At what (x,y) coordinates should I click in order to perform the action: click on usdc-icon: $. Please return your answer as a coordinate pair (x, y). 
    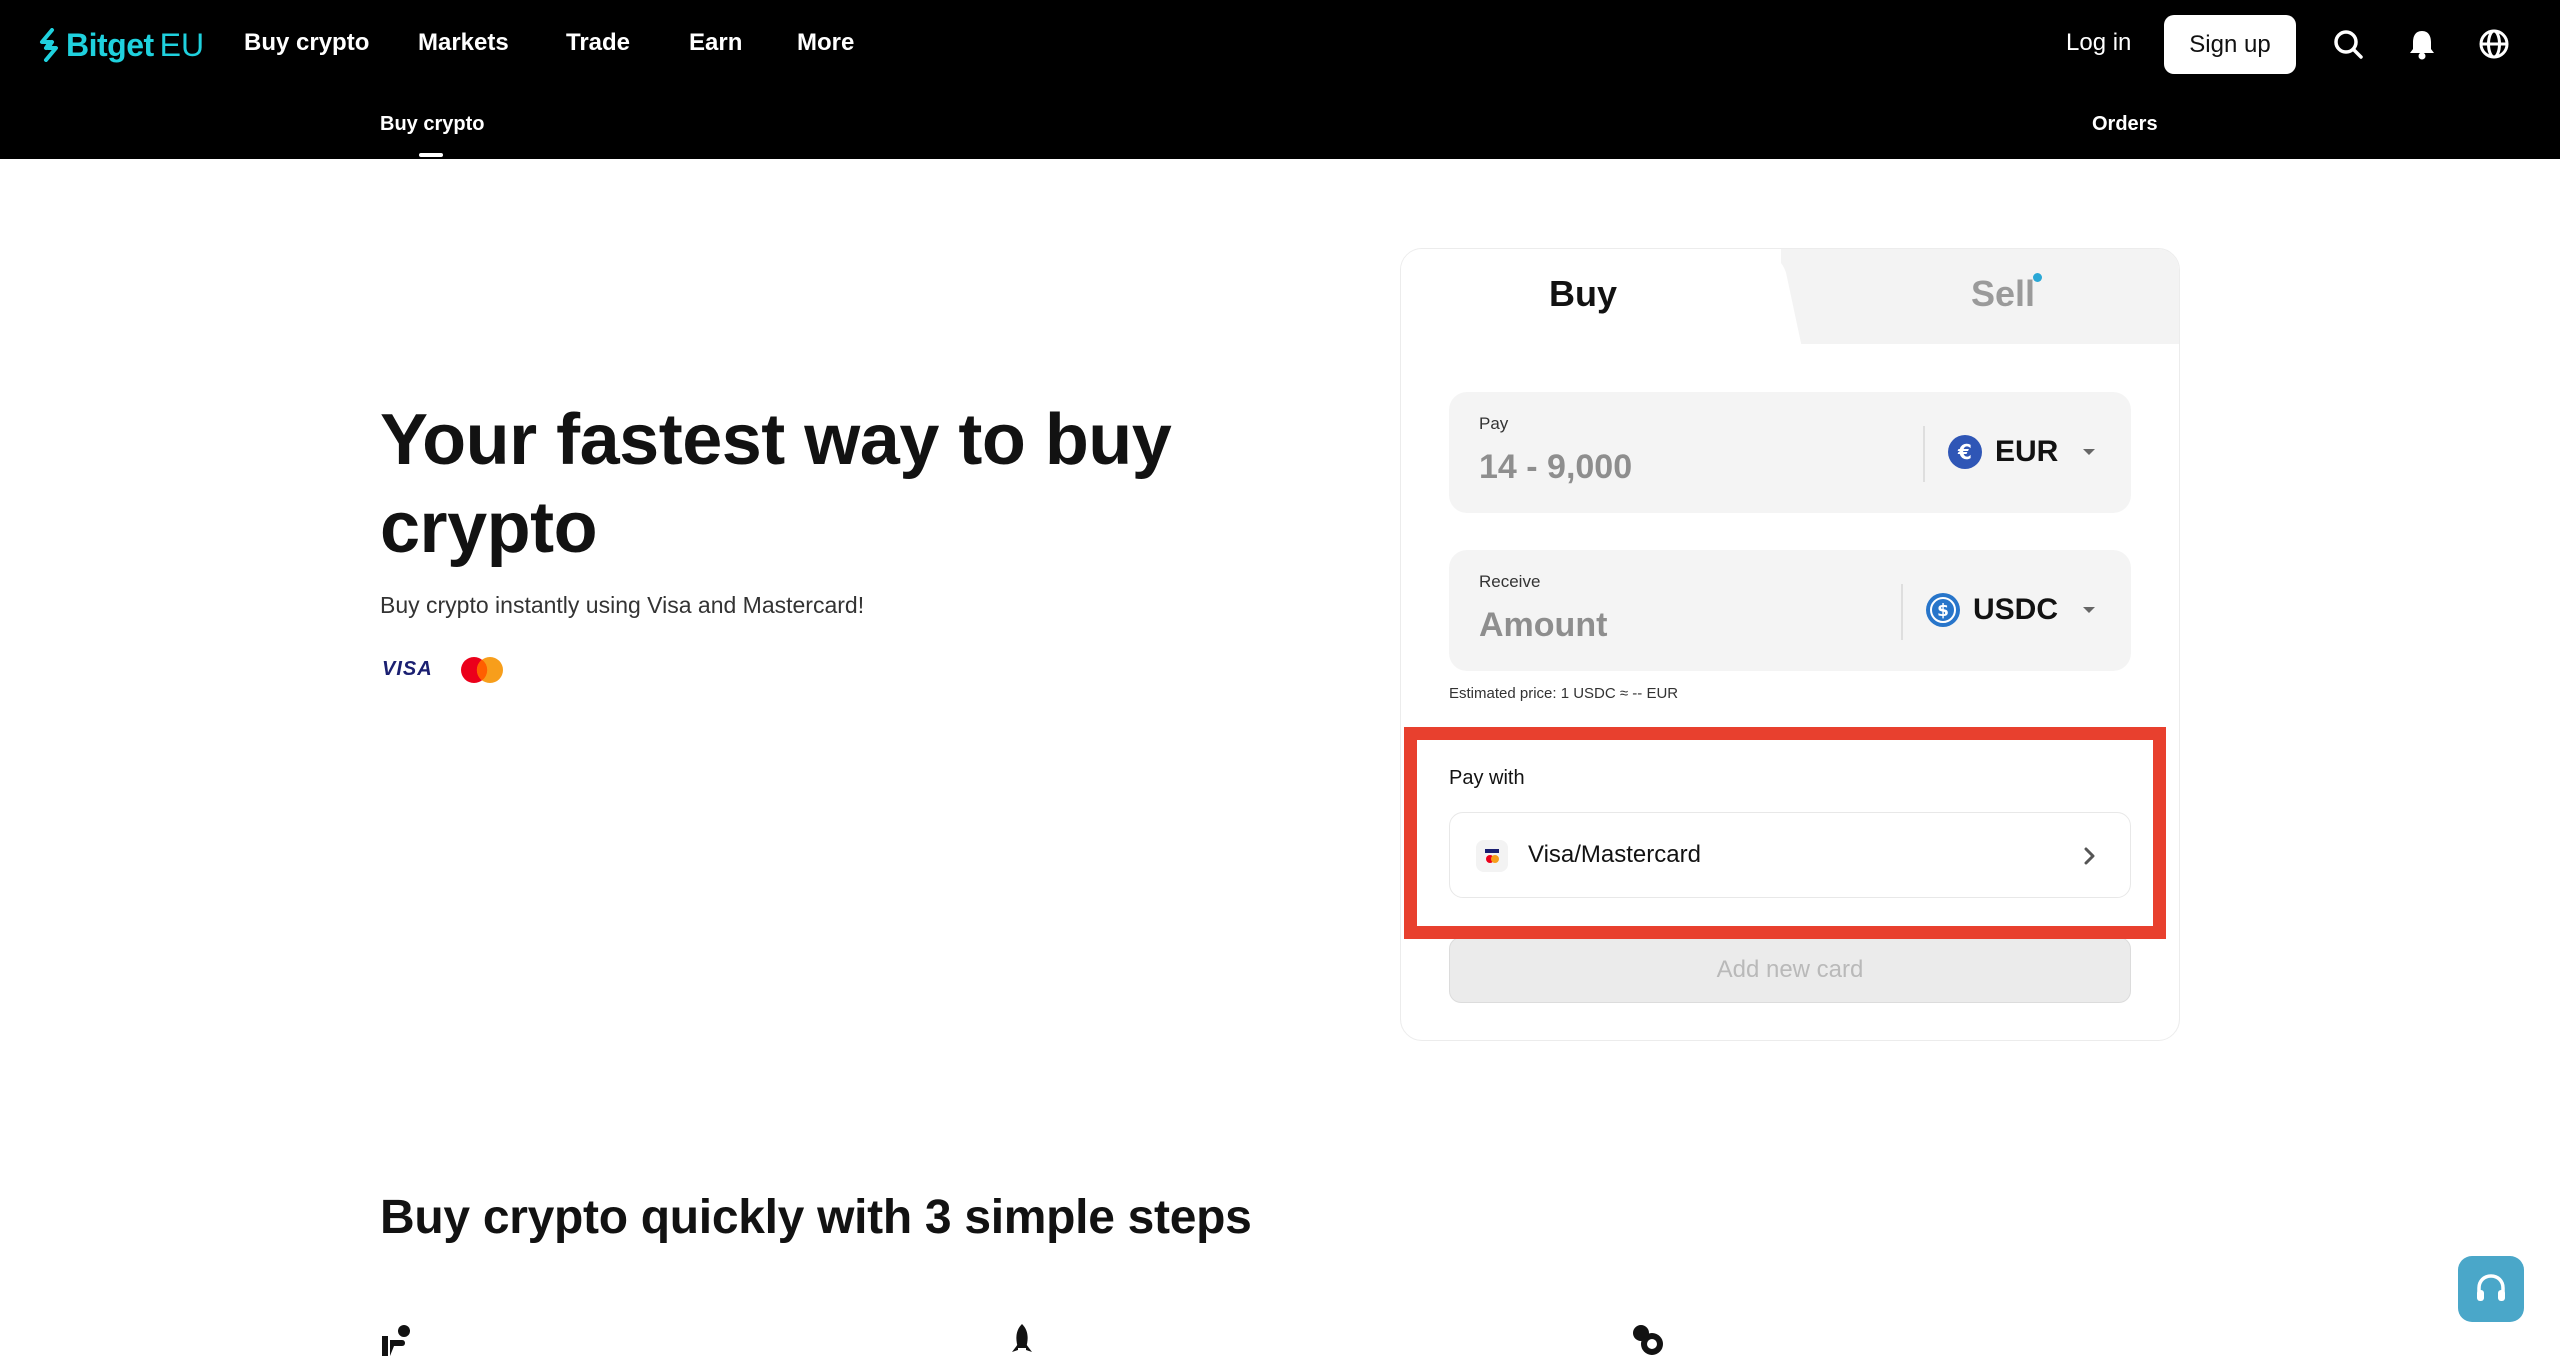
    Looking at the image, I should click on (1943, 610).